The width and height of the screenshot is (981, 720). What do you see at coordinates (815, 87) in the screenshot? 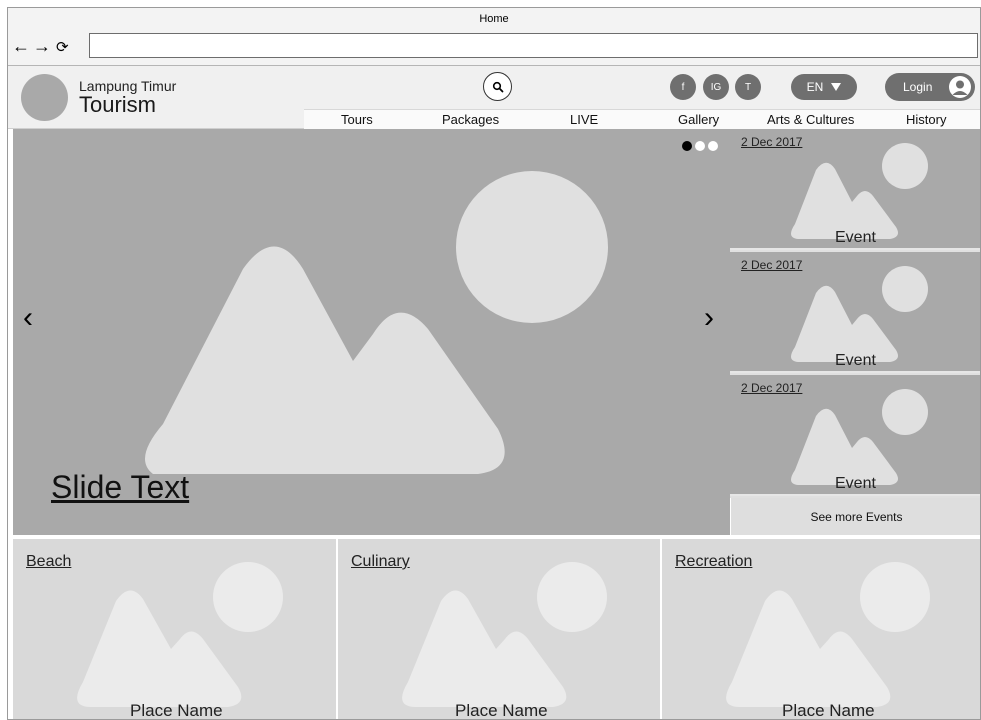
I see `language-value: EN` at bounding box center [815, 87].